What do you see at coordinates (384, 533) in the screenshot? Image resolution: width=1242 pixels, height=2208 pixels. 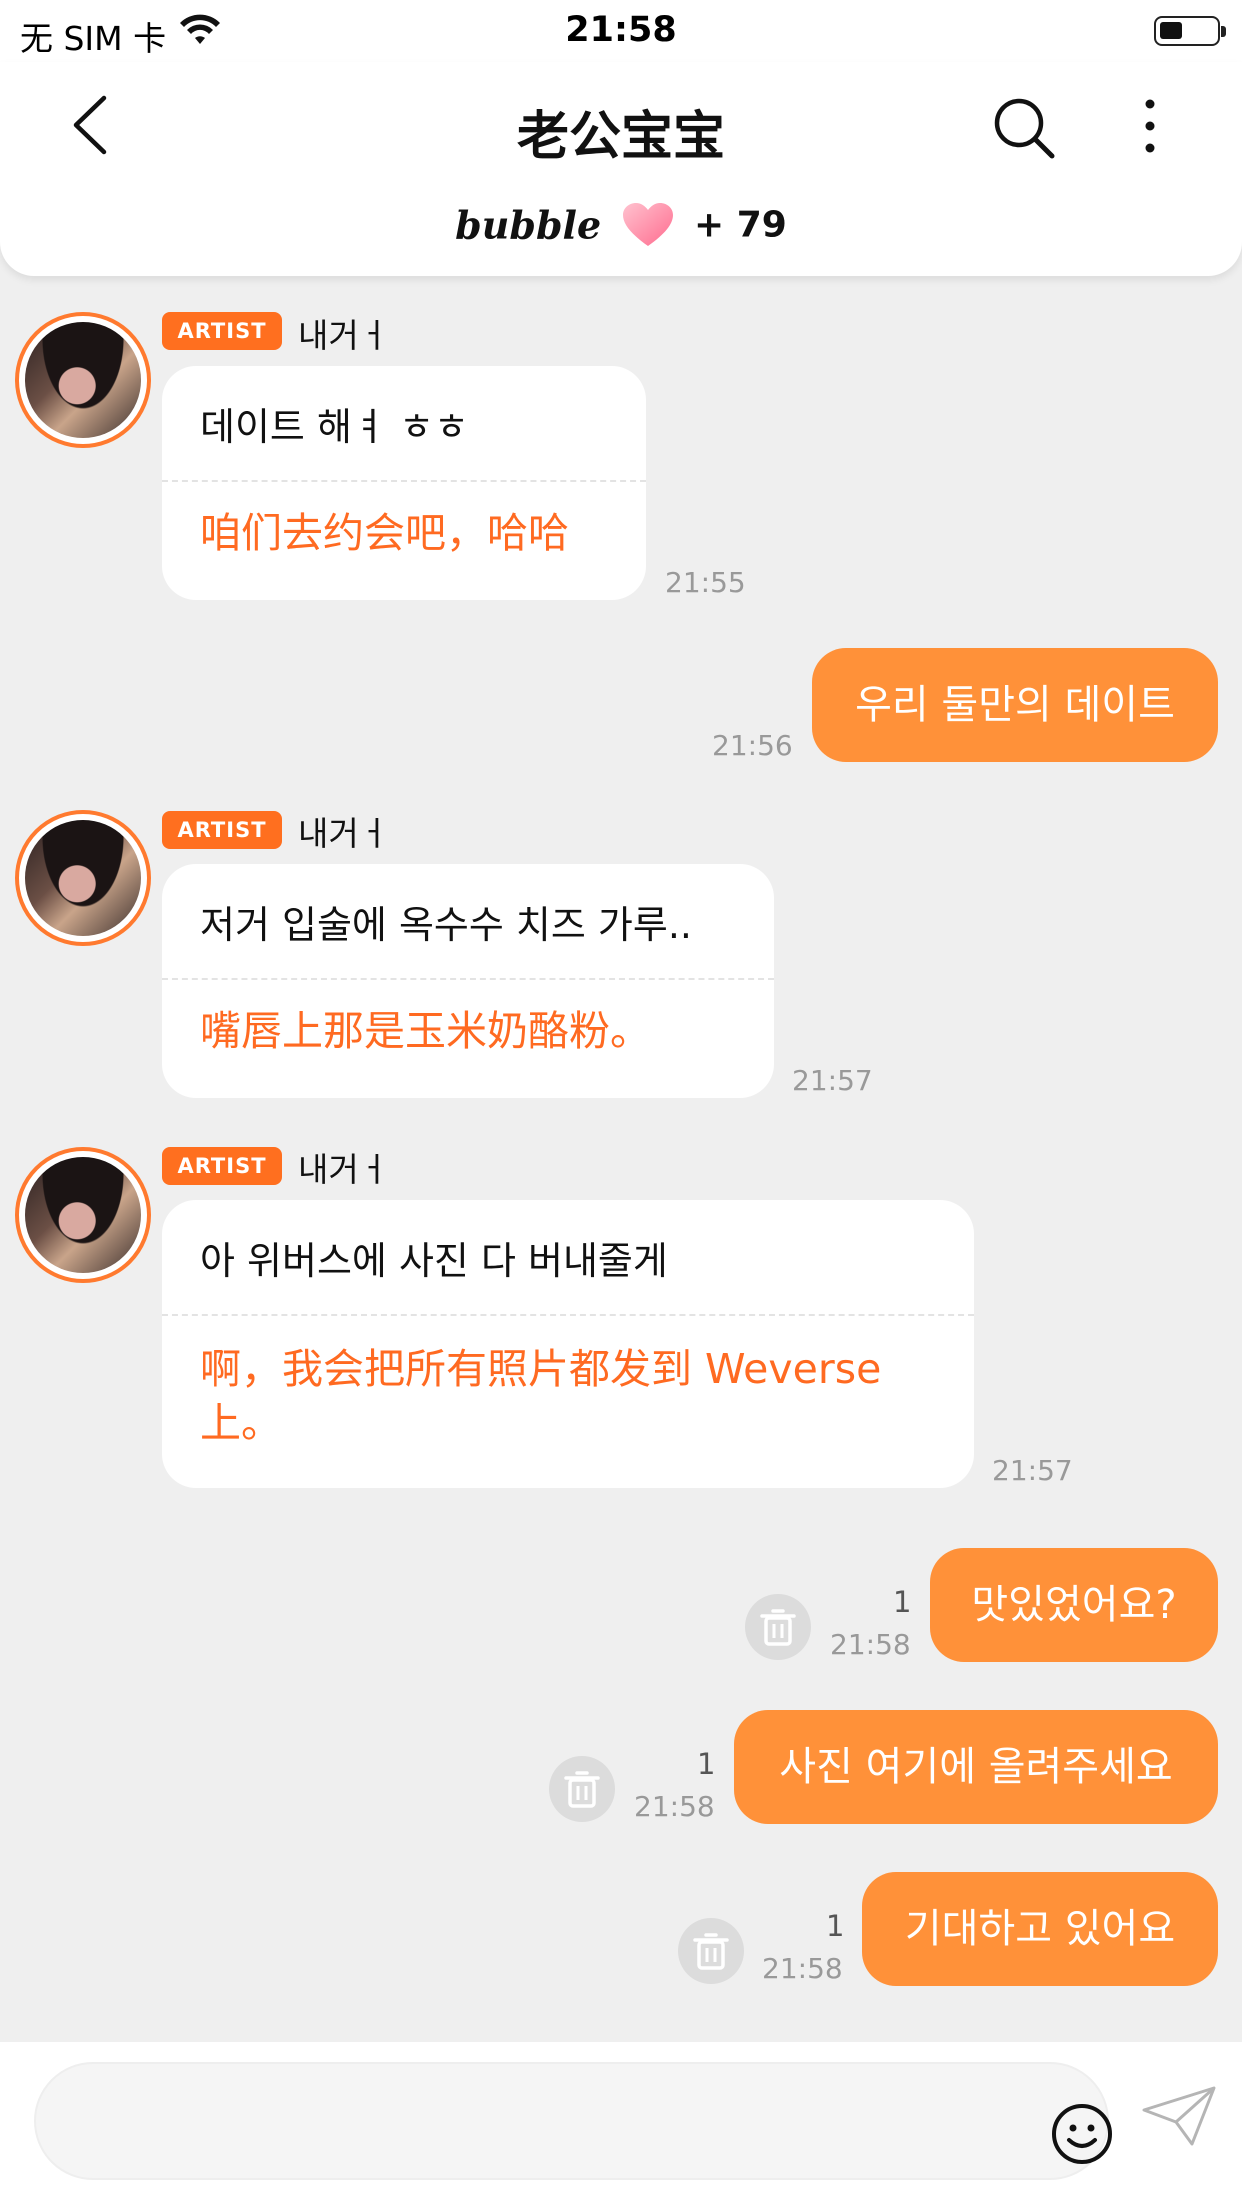 I see `message-translation-text: 咱们去约会吧，哈哈` at bounding box center [384, 533].